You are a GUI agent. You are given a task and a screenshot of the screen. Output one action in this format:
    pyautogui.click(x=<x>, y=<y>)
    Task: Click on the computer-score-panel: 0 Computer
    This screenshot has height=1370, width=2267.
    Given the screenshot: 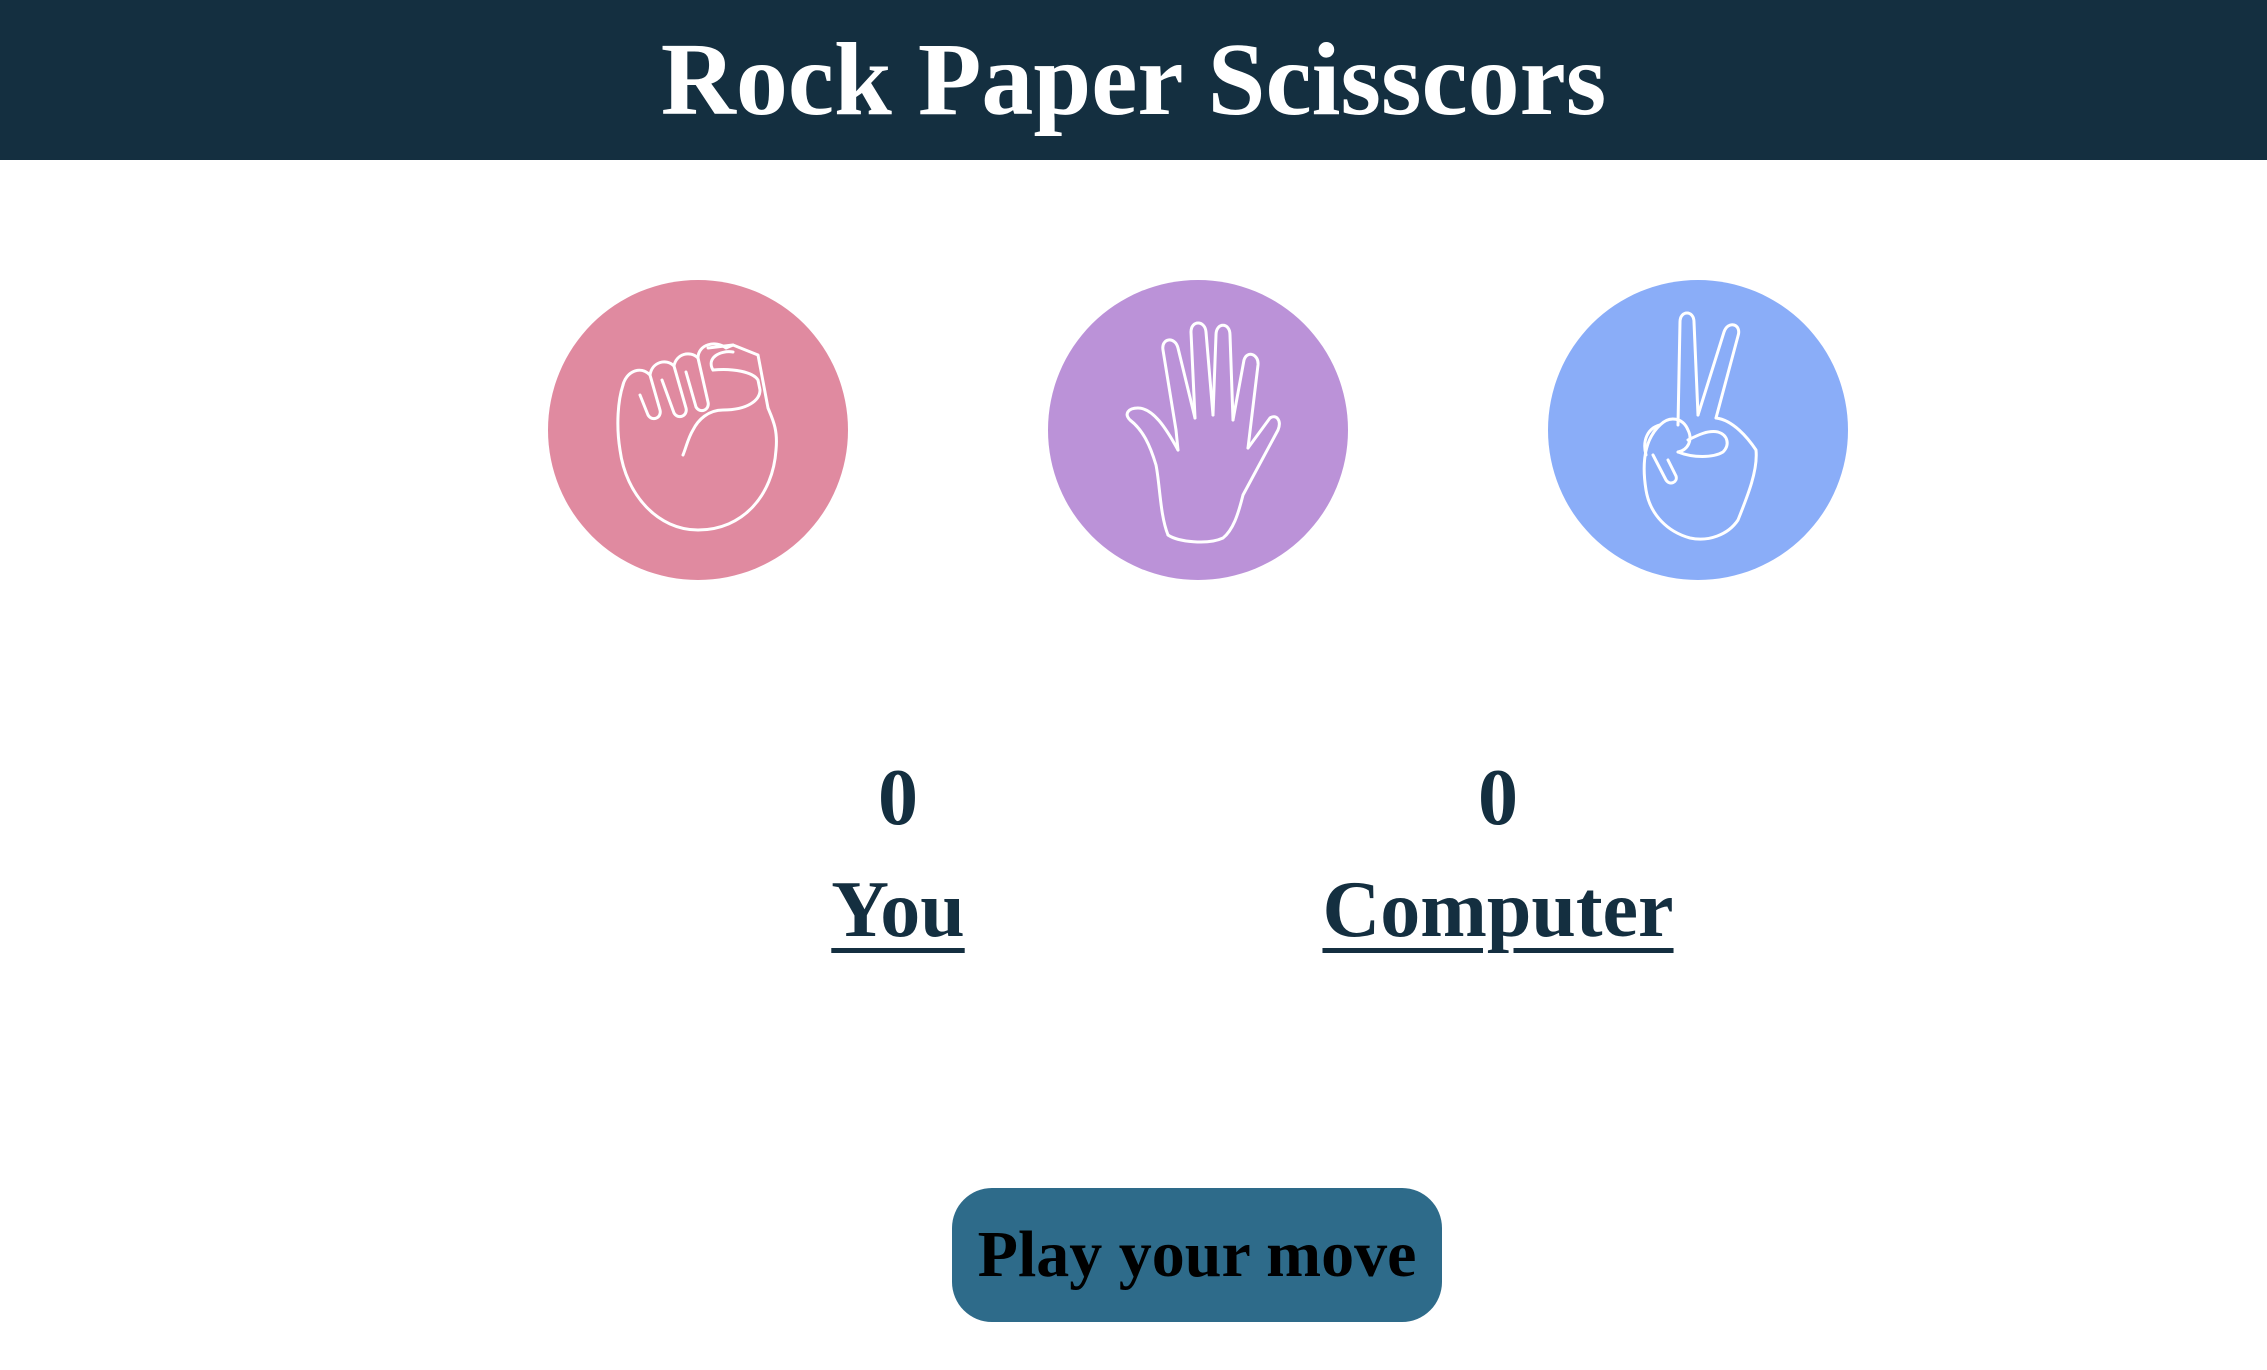 What is the action you would take?
    pyautogui.click(x=1498, y=854)
    